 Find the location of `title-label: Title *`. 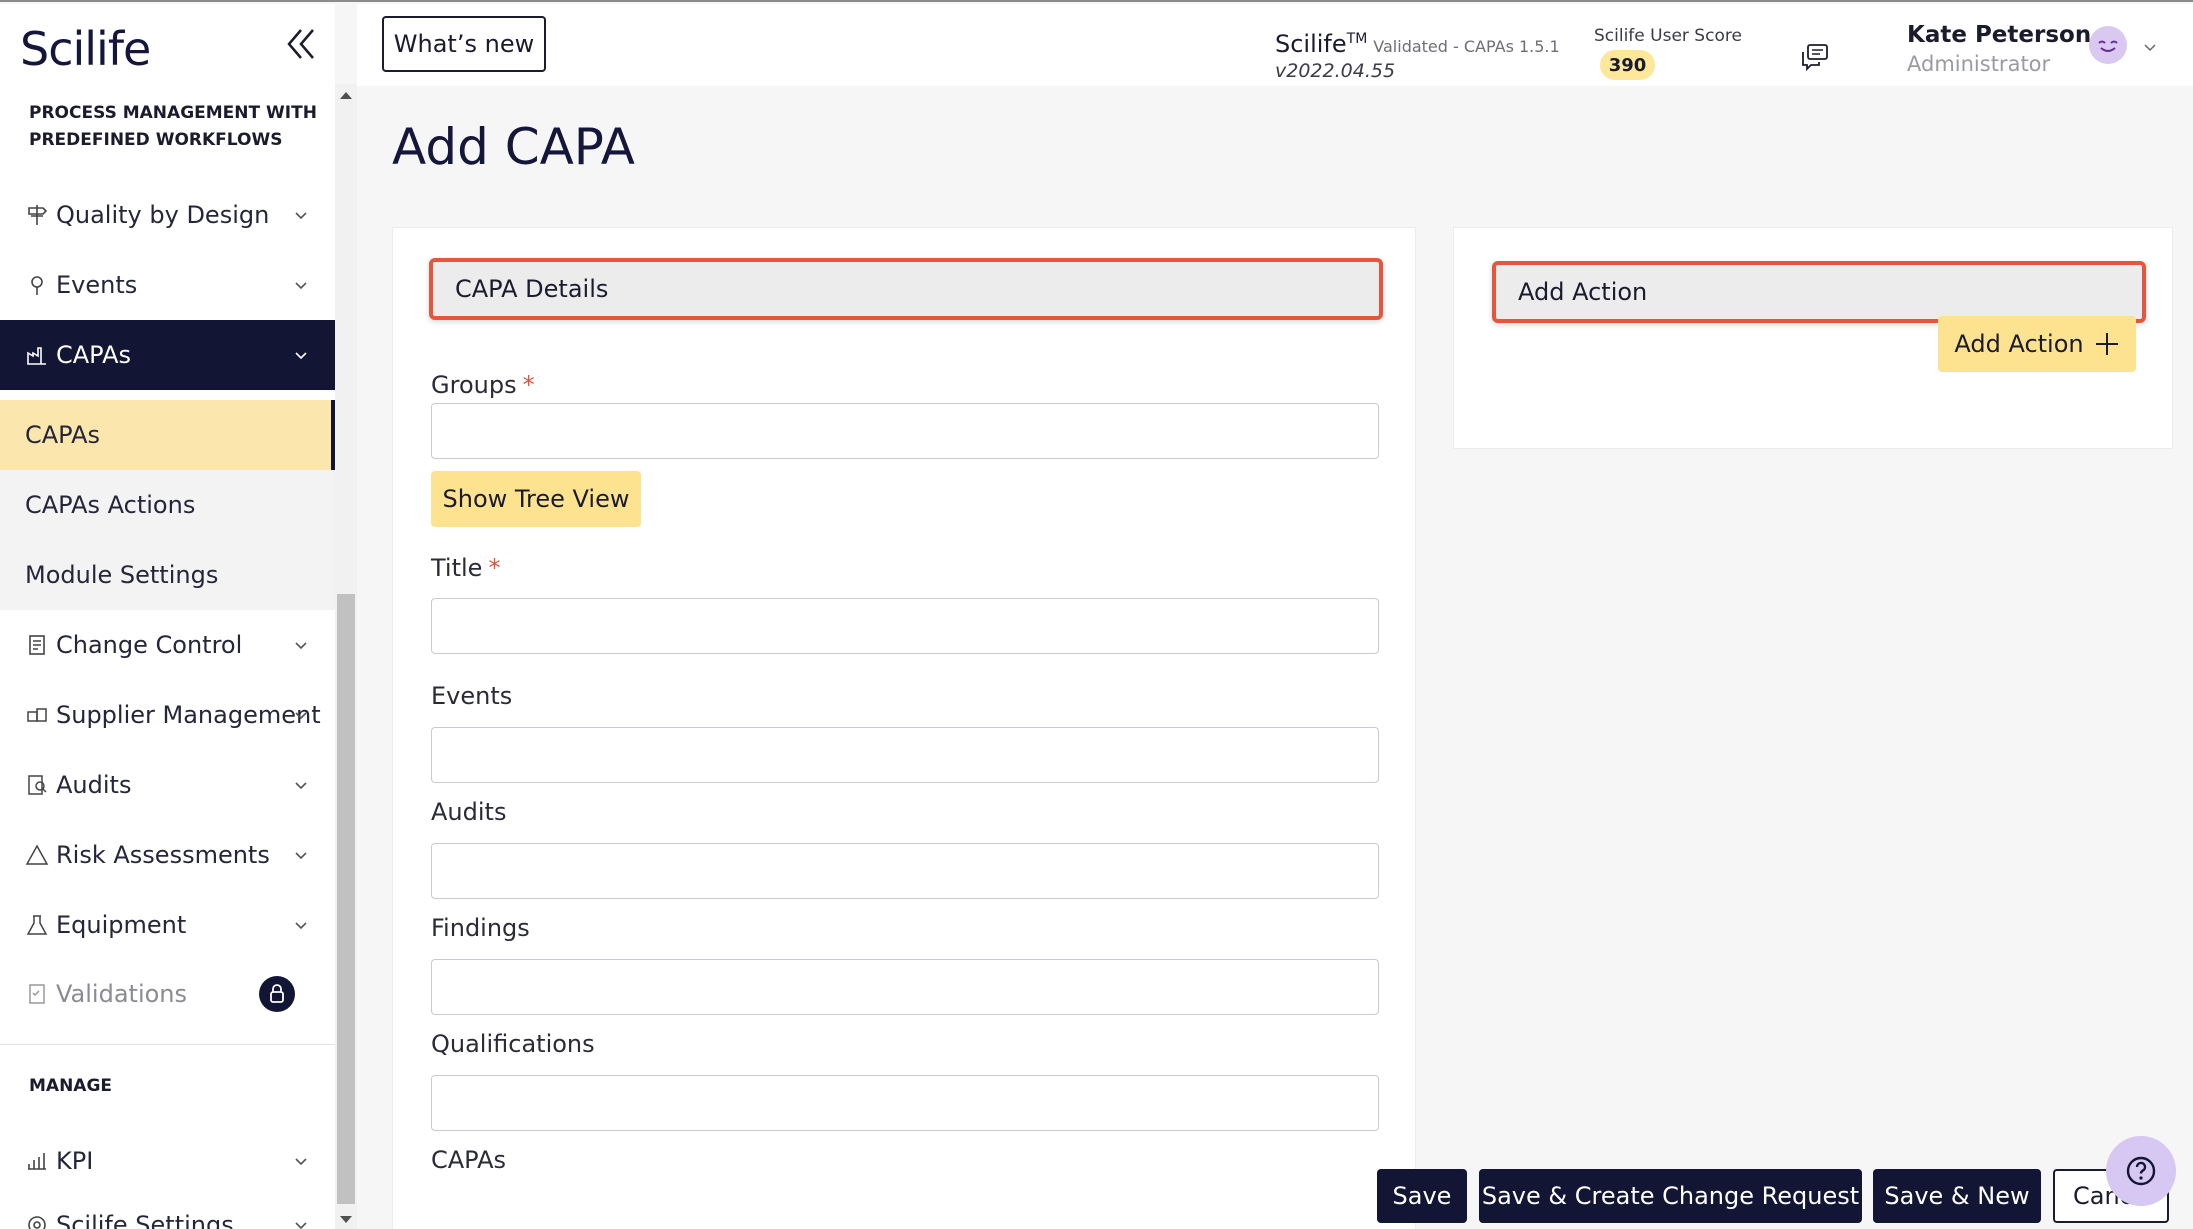

title-label: Title * is located at coordinates (465, 568).